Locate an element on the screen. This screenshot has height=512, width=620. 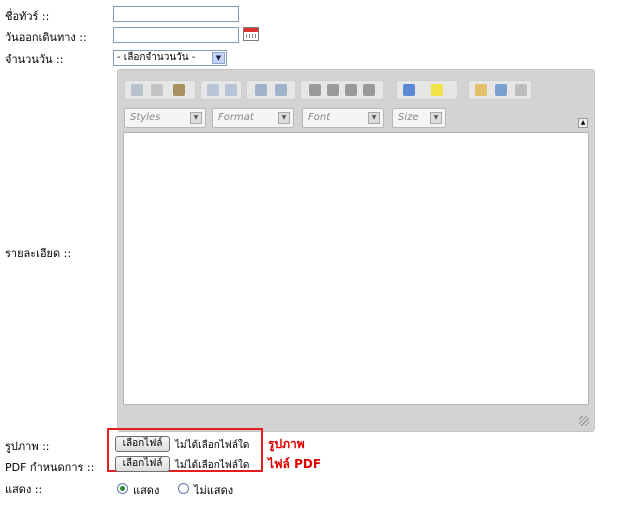
styles-combo-label: Styles is located at coordinates (145, 117).